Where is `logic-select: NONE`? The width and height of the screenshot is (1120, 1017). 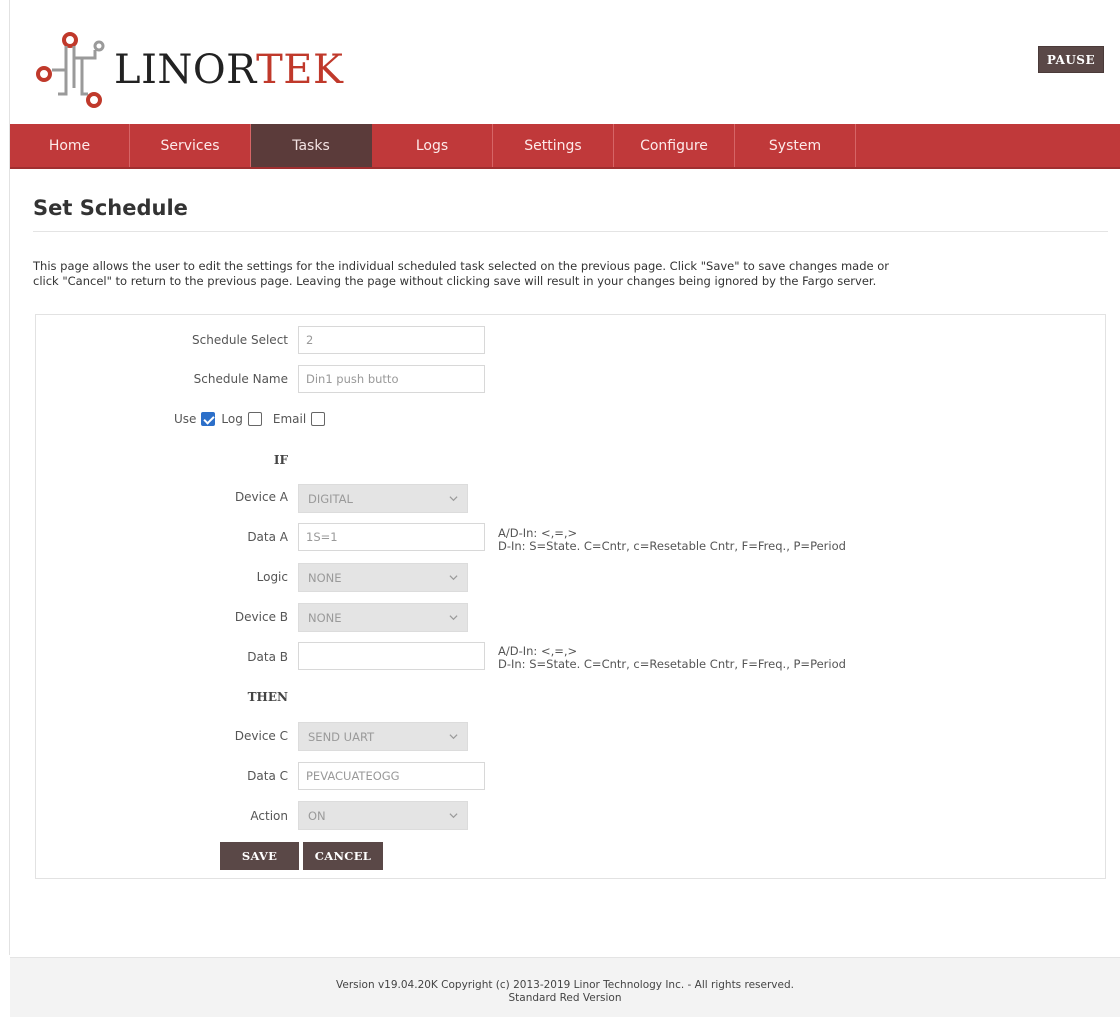
logic-select: NONE is located at coordinates (383, 577).